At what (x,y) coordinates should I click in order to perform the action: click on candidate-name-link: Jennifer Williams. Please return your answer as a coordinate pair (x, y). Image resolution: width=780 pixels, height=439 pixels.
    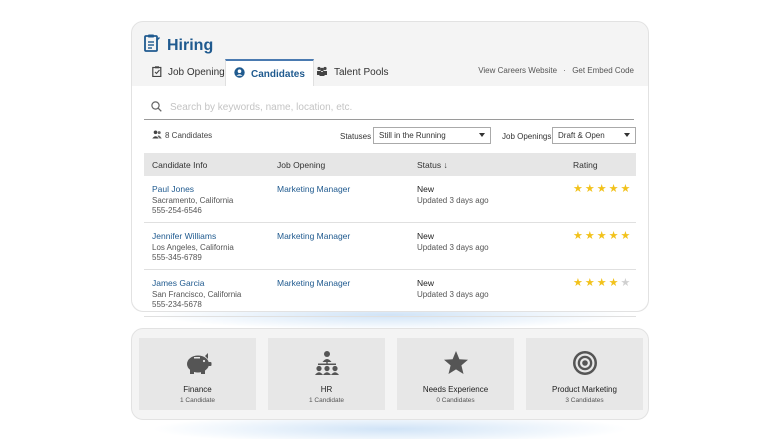
    Looking at the image, I should click on (193, 236).